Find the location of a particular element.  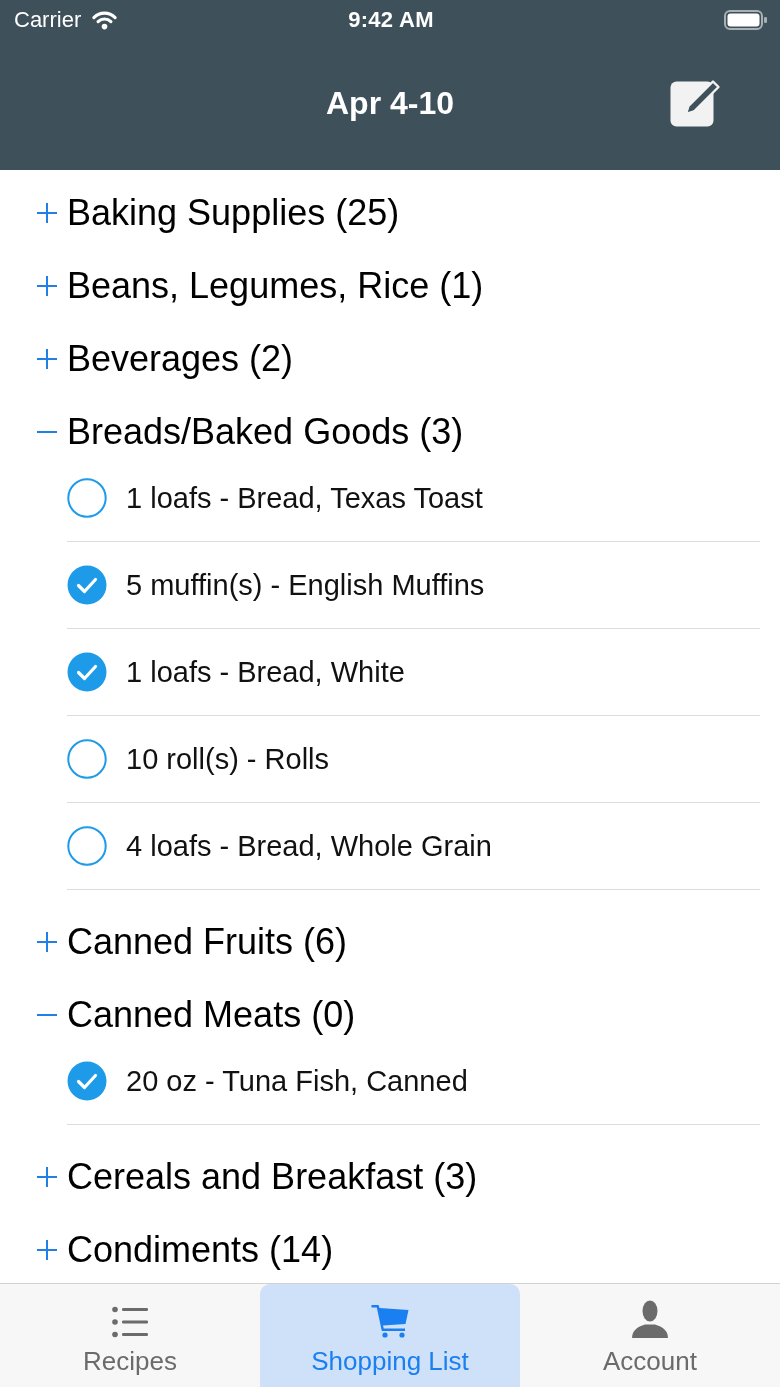

tab: Recipes is located at coordinates (130, 1335).